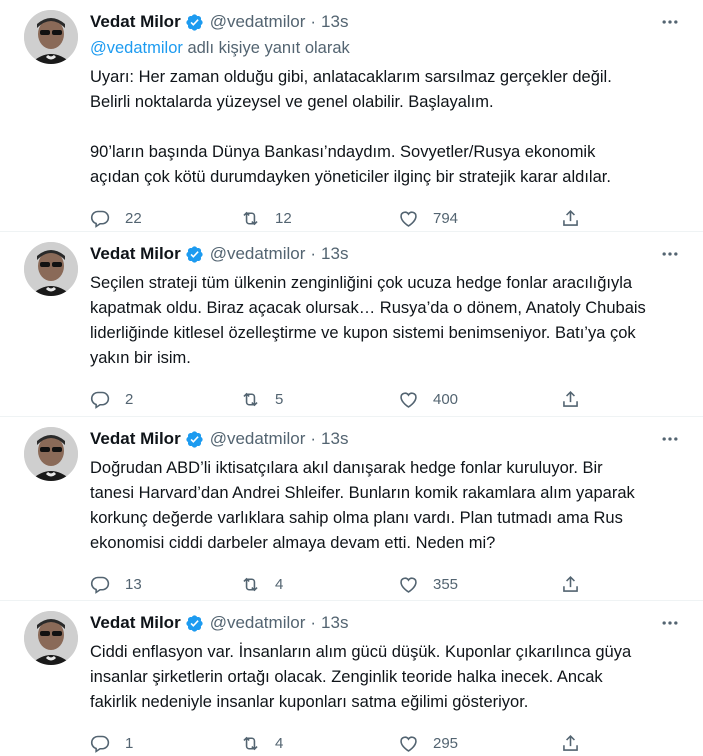  Describe the element at coordinates (479, 584) in the screenshot. I see `like-button: 355` at that location.